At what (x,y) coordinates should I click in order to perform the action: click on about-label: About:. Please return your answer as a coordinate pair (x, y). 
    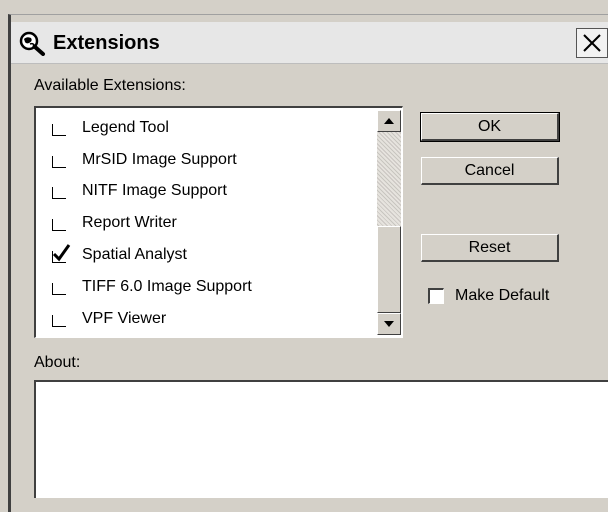
    Looking at the image, I should click on (57, 362).